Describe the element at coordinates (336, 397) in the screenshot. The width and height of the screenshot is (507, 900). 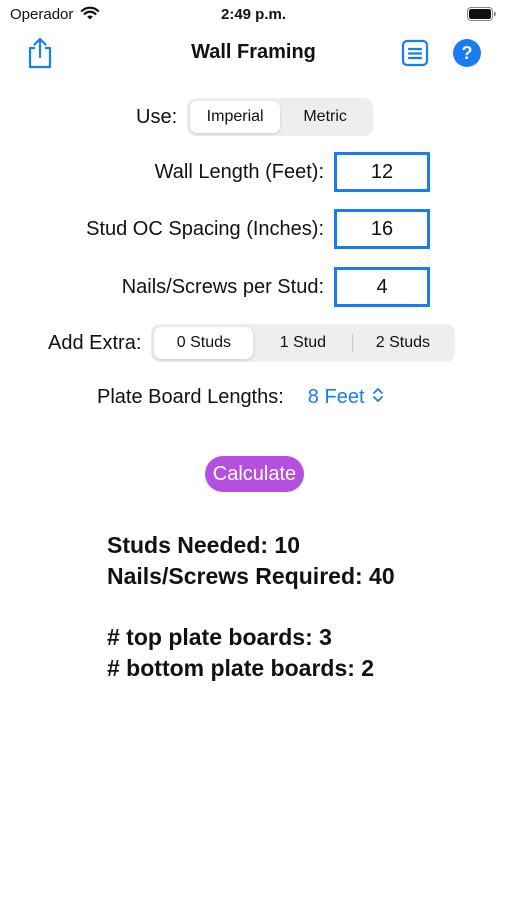
I see `plate-board-value: 8 Feet` at that location.